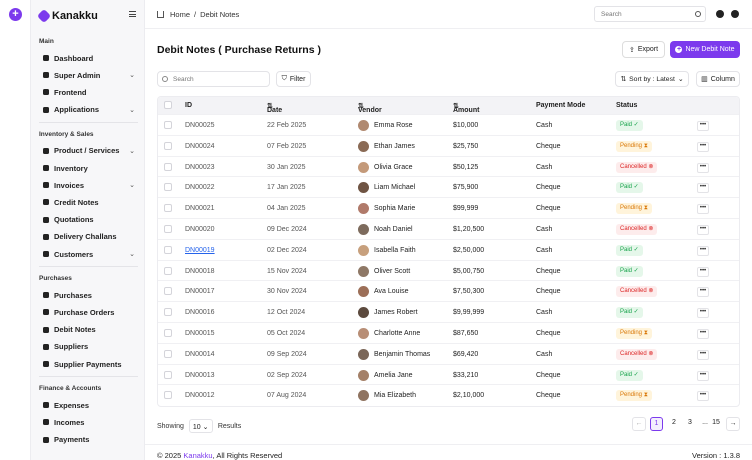  I want to click on sidebar-item: Incomes, so click(89, 422).